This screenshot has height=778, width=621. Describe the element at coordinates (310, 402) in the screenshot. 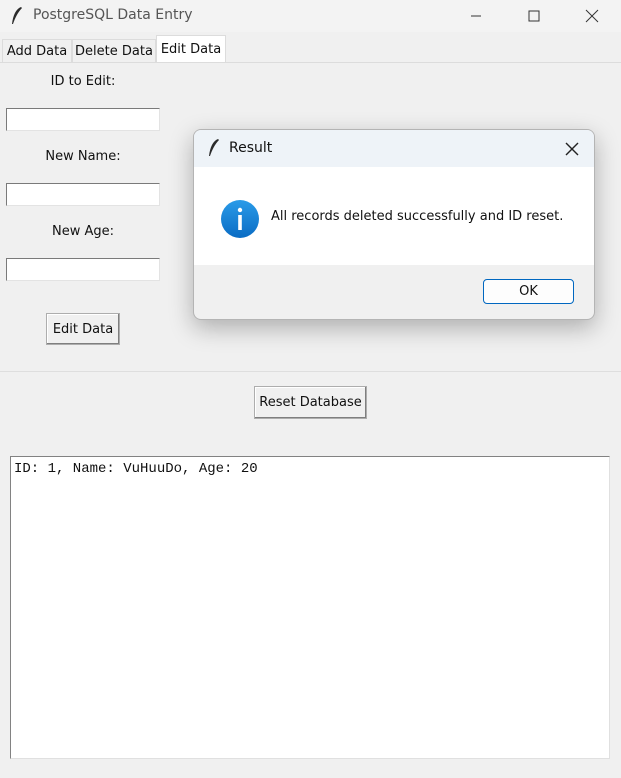

I see `reset-database-button: Reset Database` at that location.